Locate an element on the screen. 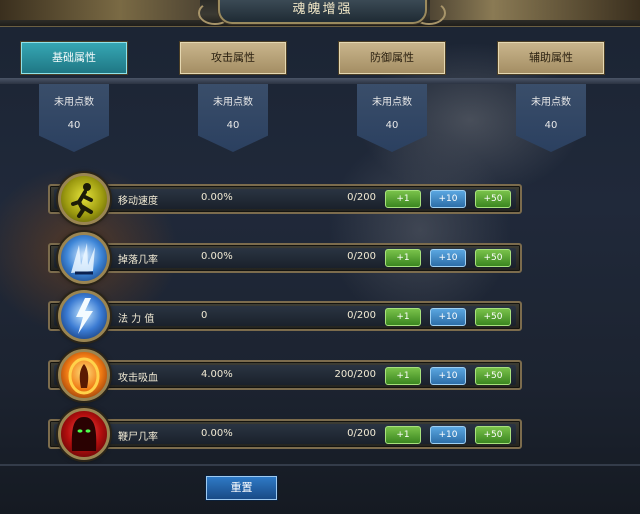 The image size is (640, 514). reset-button: 重置 is located at coordinates (241, 488).